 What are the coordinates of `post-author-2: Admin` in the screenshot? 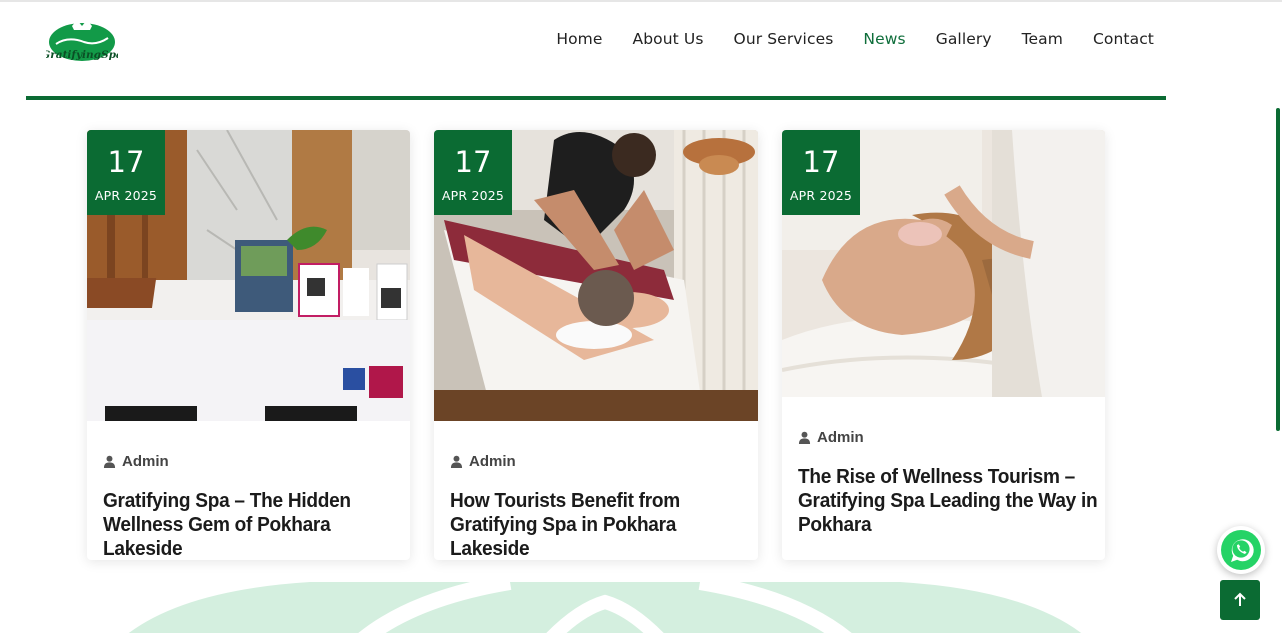 It's located at (483, 461).